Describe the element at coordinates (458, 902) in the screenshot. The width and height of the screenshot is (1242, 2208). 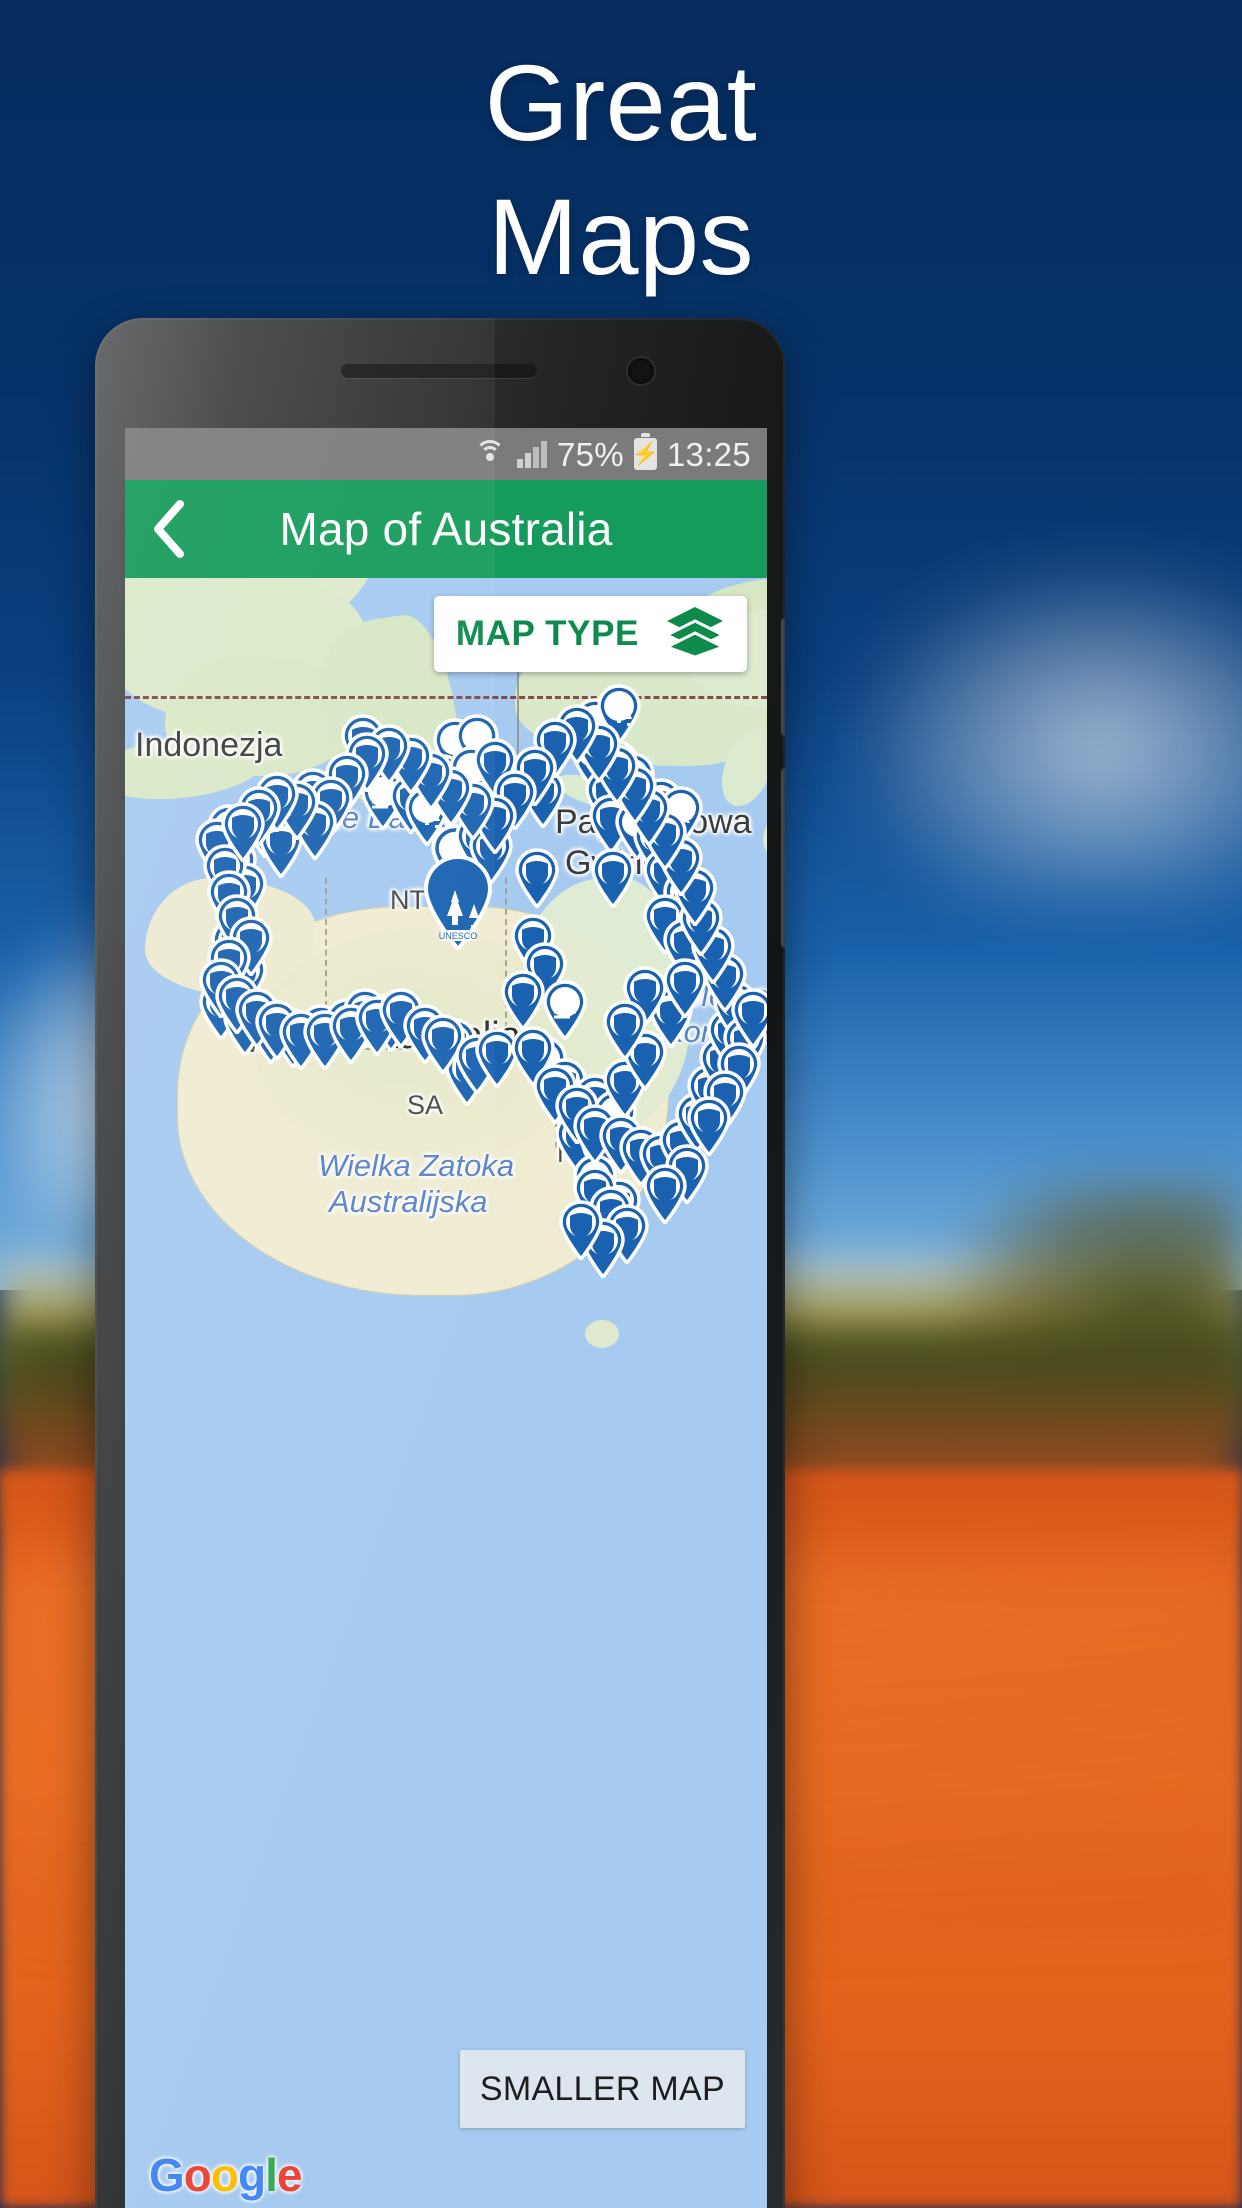
I see `map-pin-marker-unesco: UNESCO` at that location.